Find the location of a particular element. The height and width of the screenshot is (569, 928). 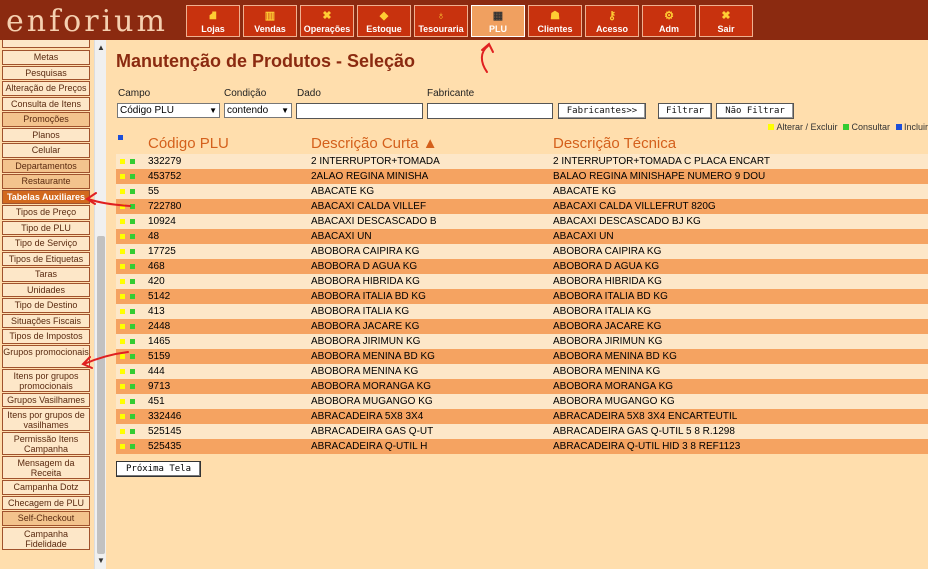

next-page-button: Próxima Tela is located at coordinates (158, 469).